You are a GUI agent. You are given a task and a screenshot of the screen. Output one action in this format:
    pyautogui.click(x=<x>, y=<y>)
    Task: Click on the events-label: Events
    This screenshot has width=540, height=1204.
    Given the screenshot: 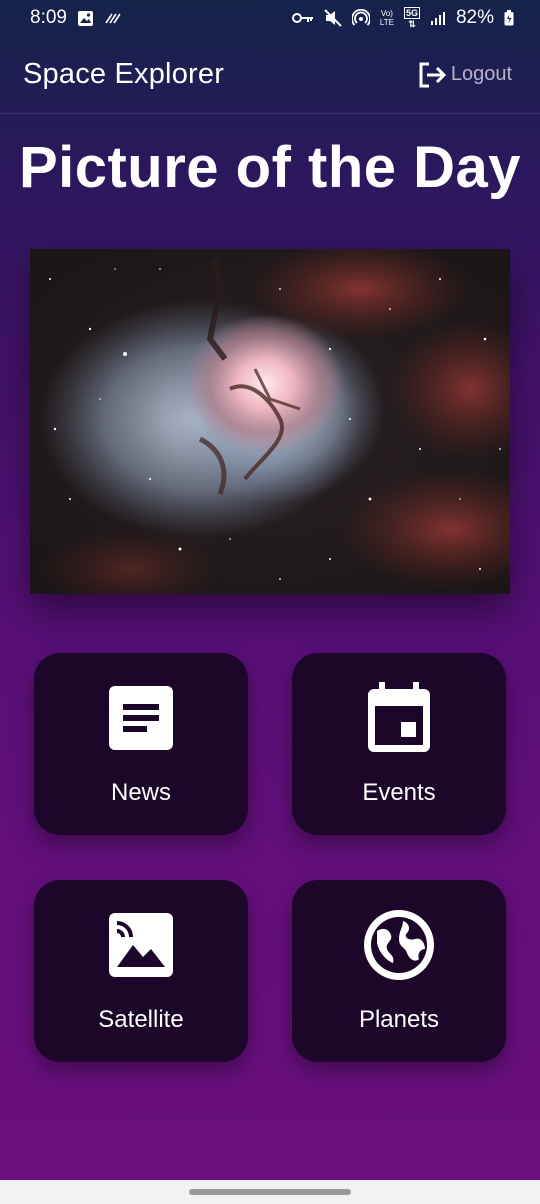 What is the action you would take?
    pyautogui.click(x=399, y=792)
    